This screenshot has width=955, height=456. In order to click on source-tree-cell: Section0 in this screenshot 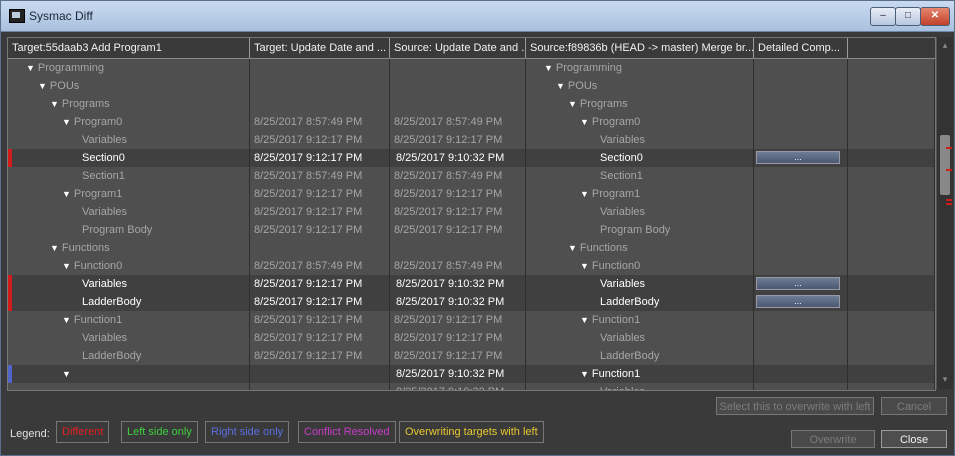, I will do `click(640, 158)`.